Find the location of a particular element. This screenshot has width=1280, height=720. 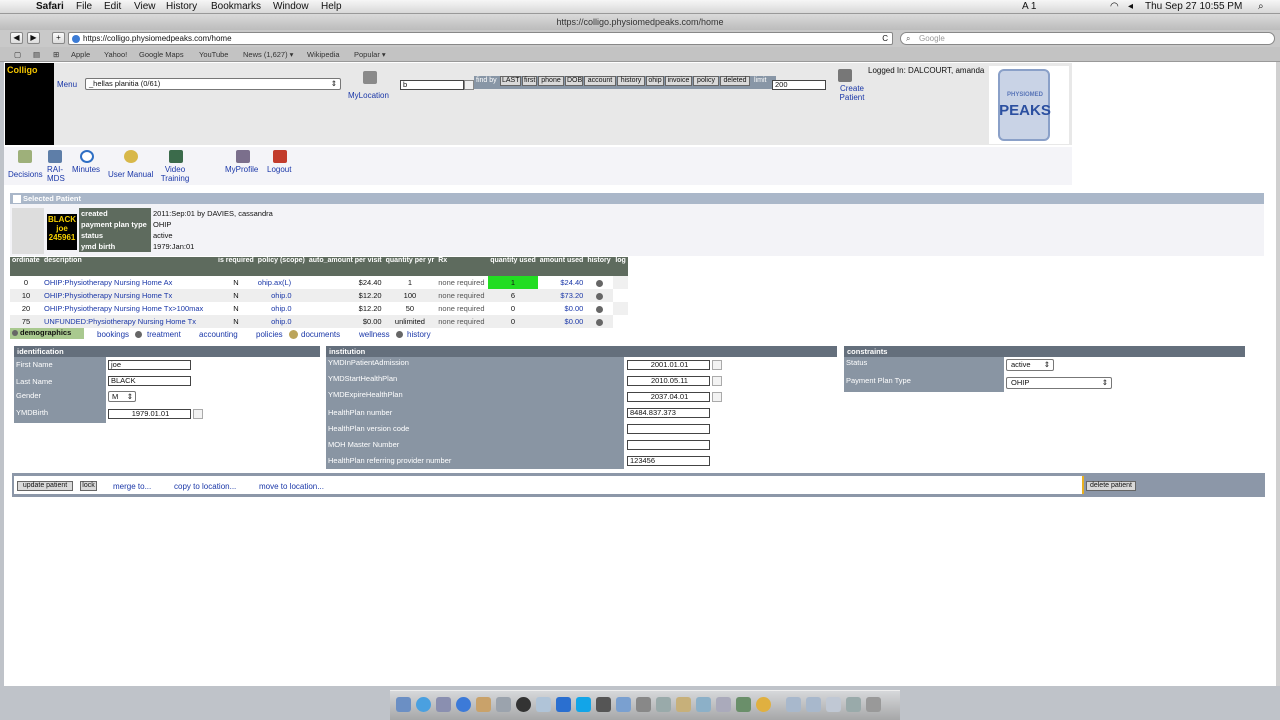

patient-badge: BLACK joe 245961 is located at coordinates (62, 232).